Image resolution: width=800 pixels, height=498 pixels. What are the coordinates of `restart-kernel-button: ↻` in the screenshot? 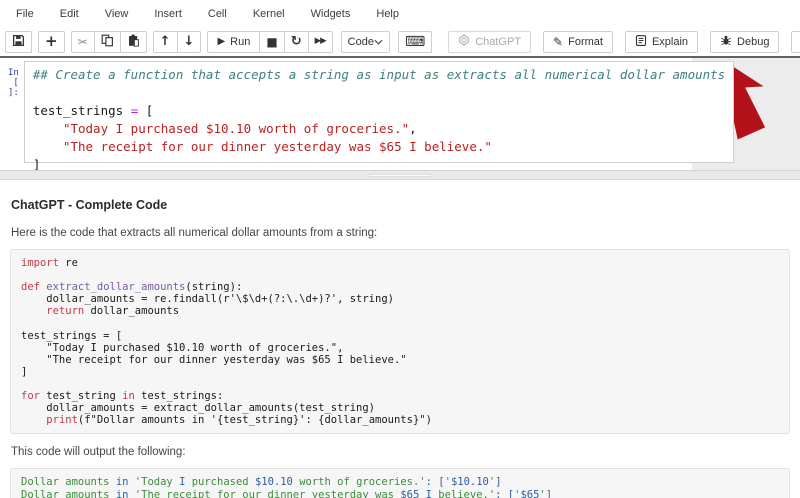 It's located at (296, 41).